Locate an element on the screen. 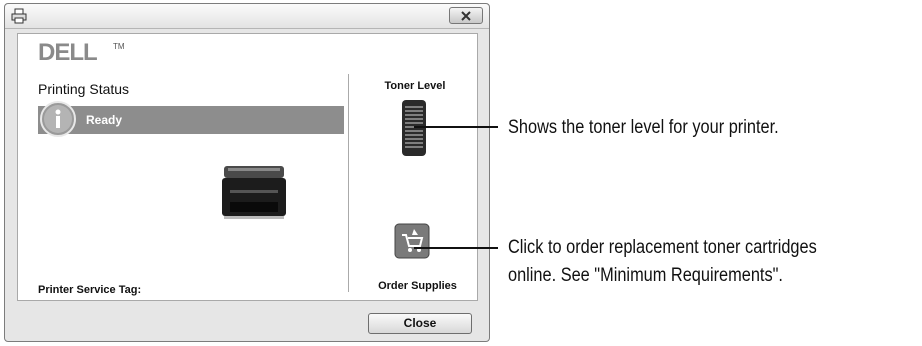  toner-level-label: Toner Level is located at coordinates (415, 86).